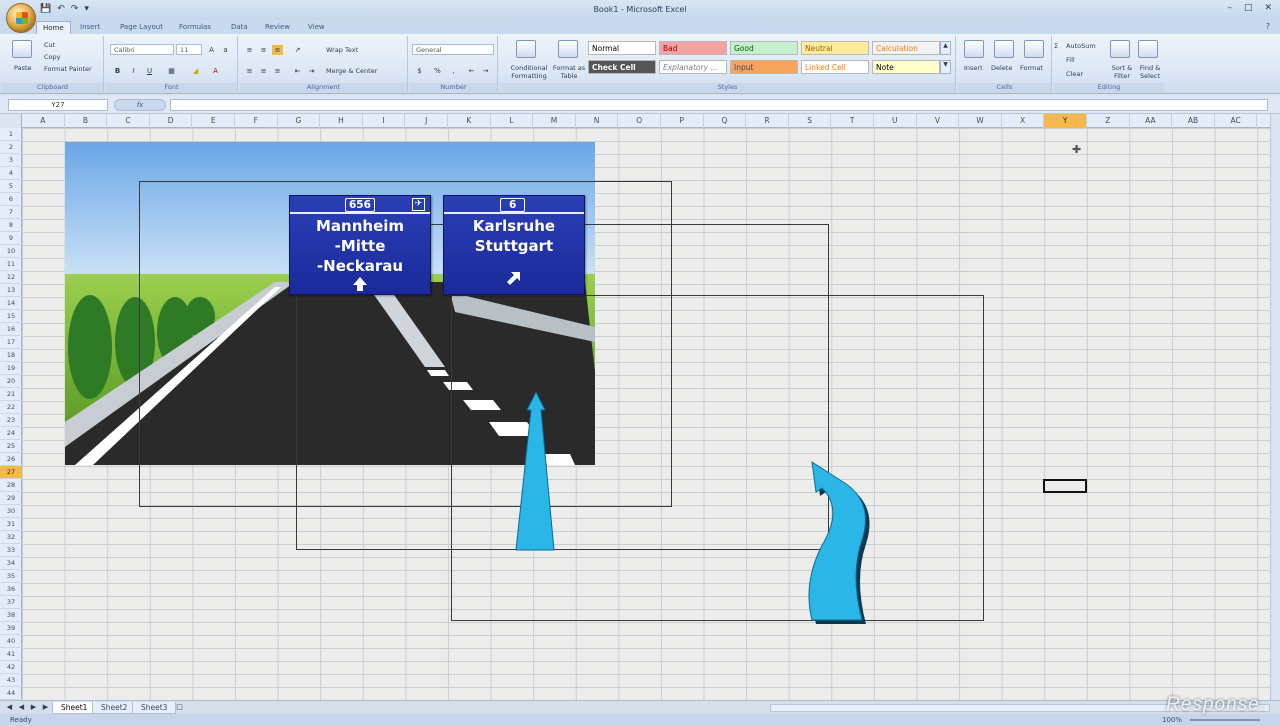 This screenshot has width=1280, height=726. What do you see at coordinates (1150, 72) in the screenshot?
I see `find-select-button: Find & Select` at bounding box center [1150, 72].